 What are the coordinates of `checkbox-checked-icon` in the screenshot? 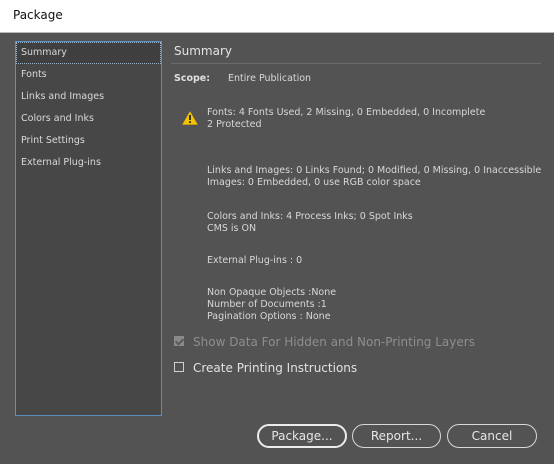 It's located at (179, 341).